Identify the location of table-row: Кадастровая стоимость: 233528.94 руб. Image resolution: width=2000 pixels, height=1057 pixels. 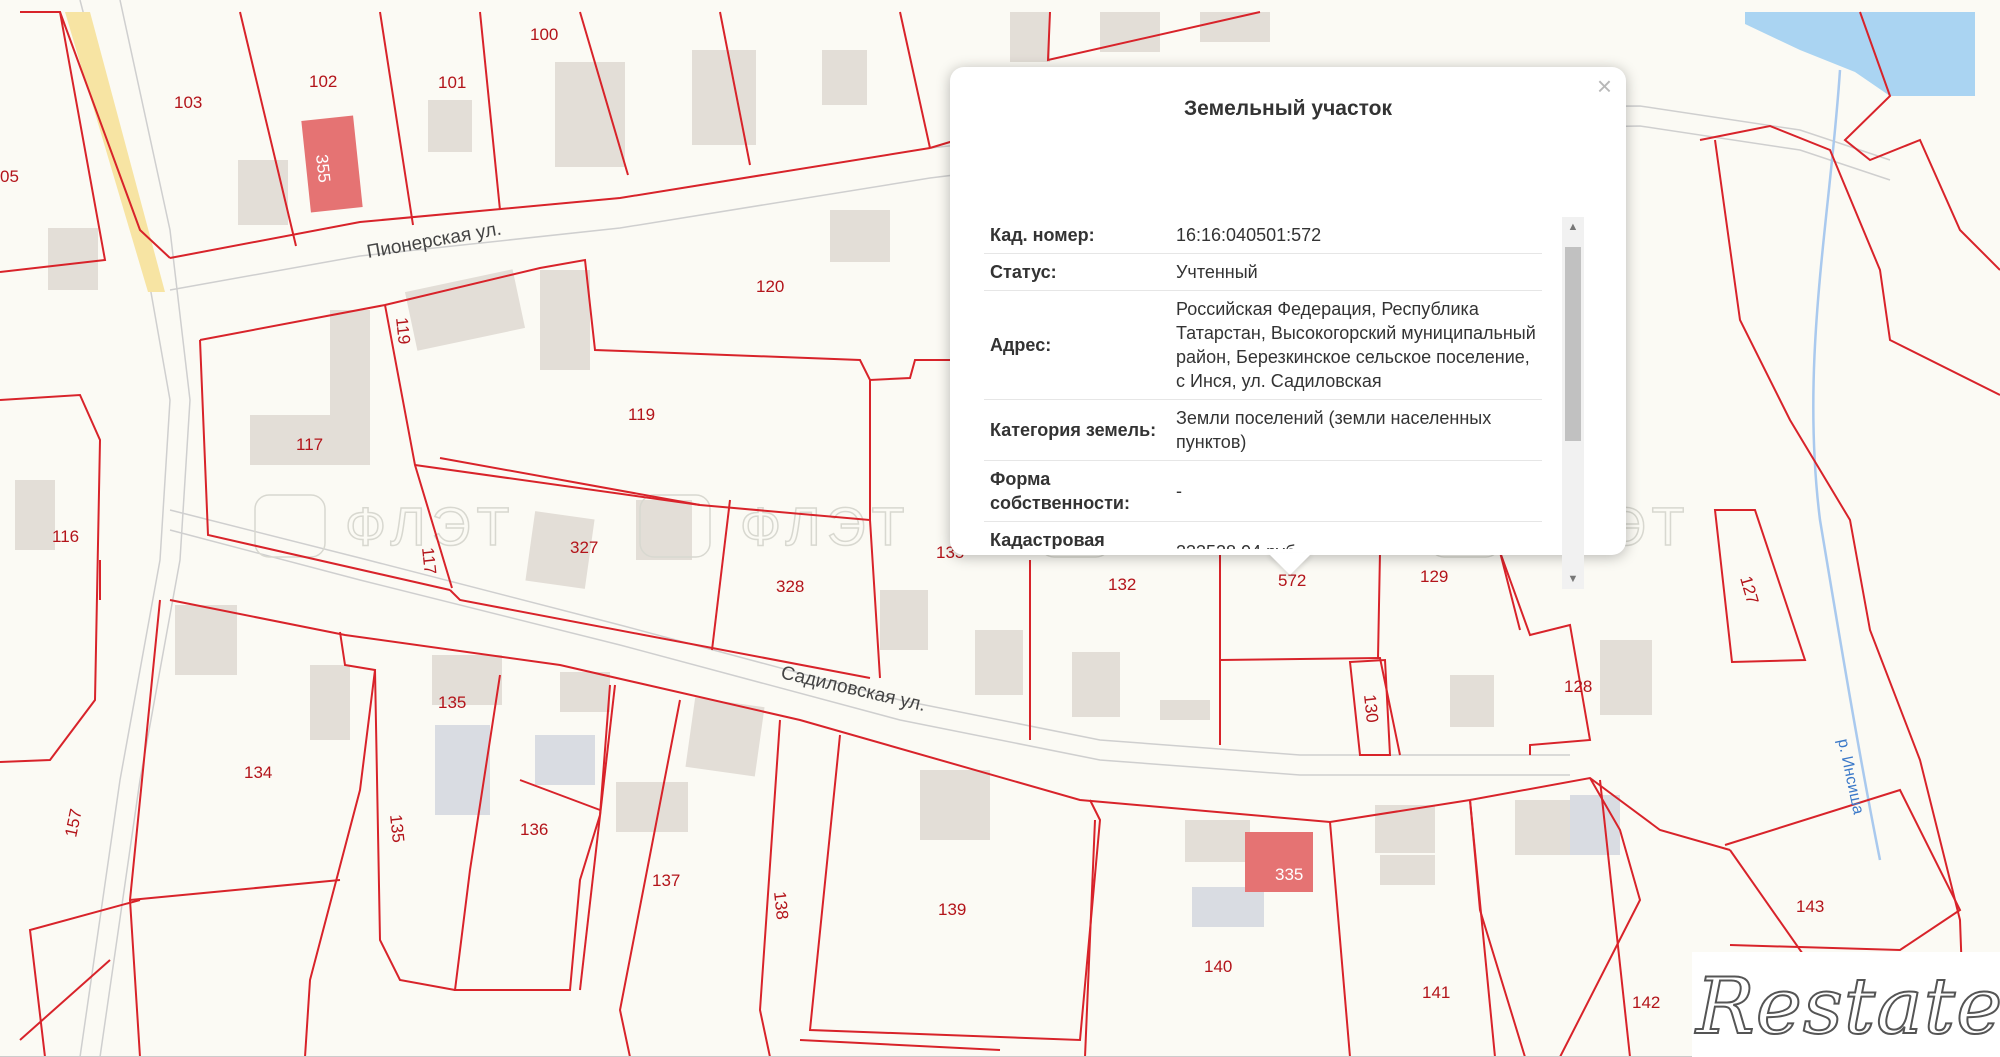
(1263, 535).